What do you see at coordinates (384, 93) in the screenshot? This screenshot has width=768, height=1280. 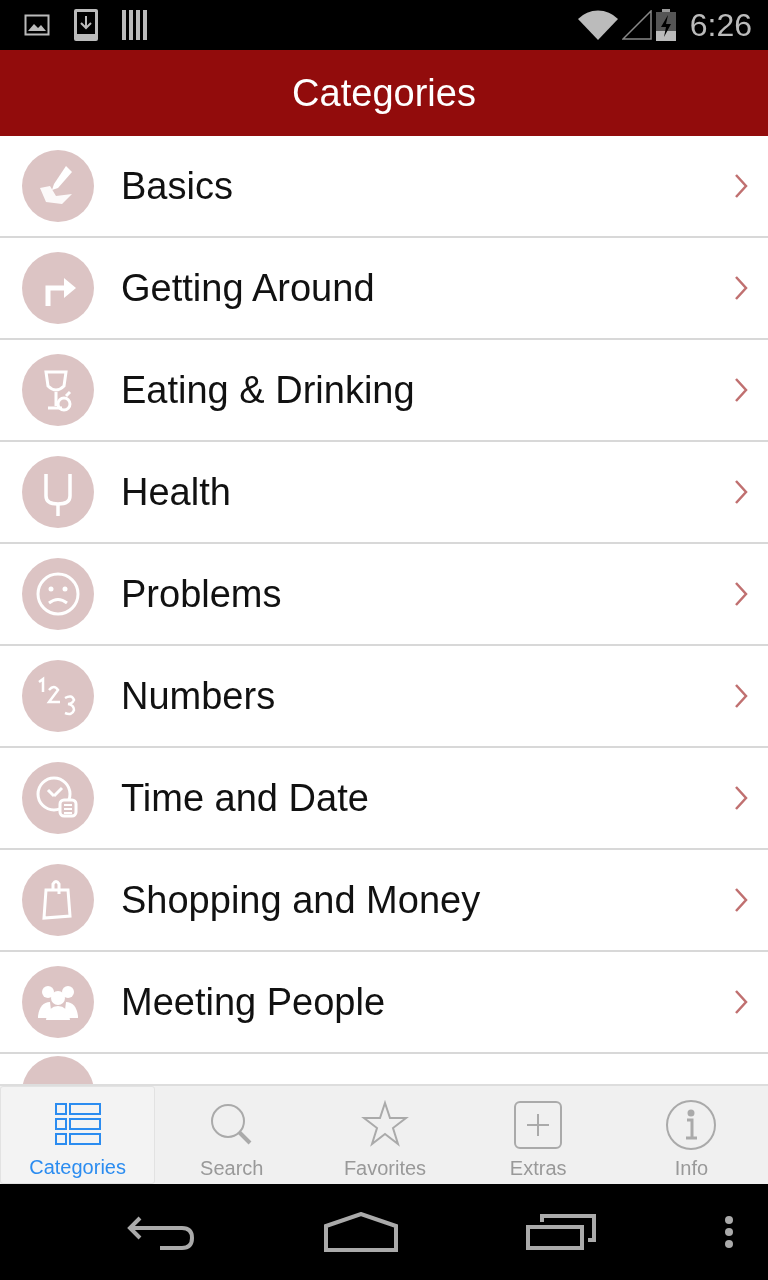 I see `screen-title: Categories` at bounding box center [384, 93].